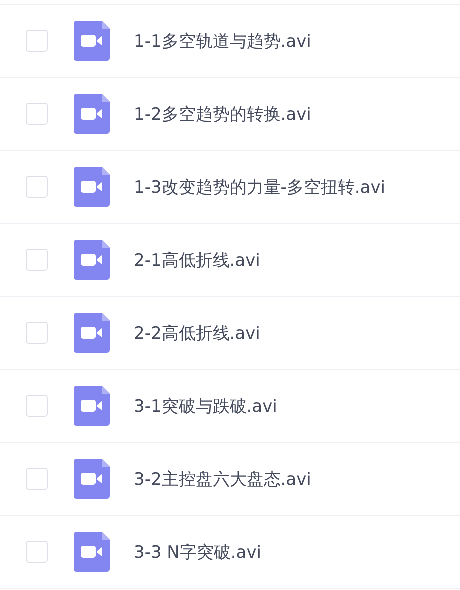 The image size is (460, 590). Describe the element at coordinates (197, 333) in the screenshot. I see `file-name: 2-2高低折线.avi` at that location.